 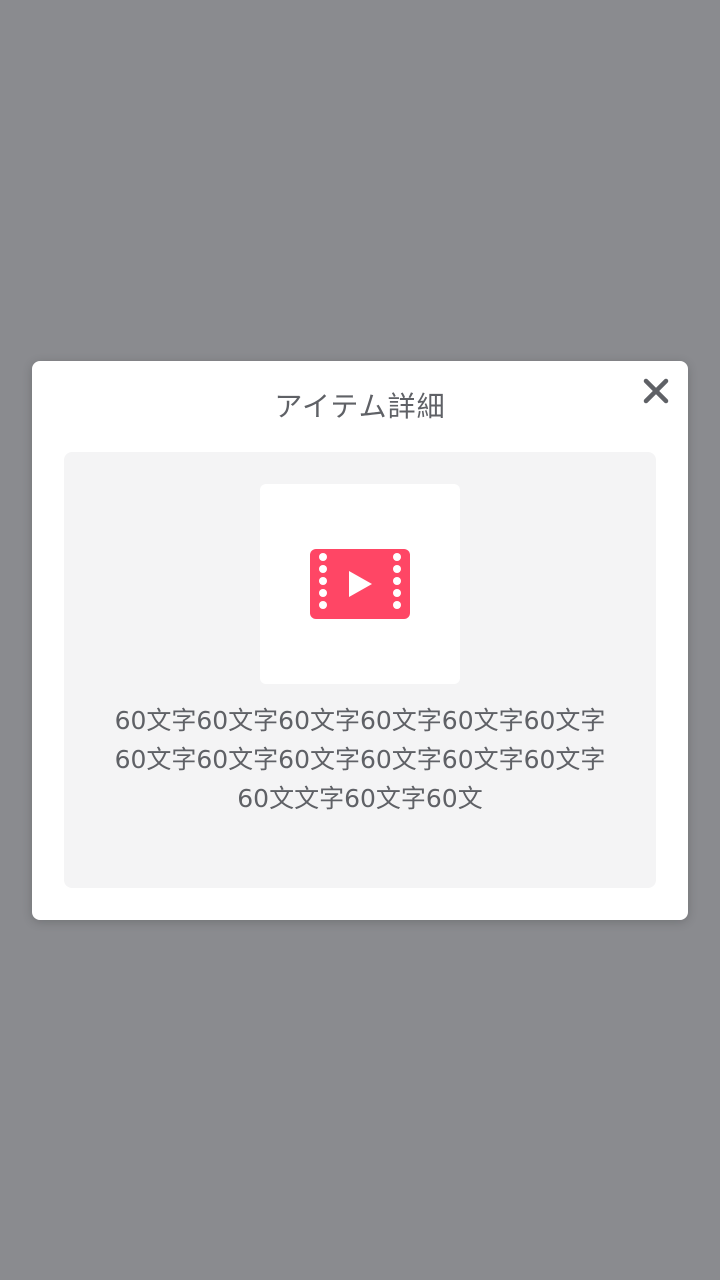 I want to click on video-film-icon, so click(x=360, y=584).